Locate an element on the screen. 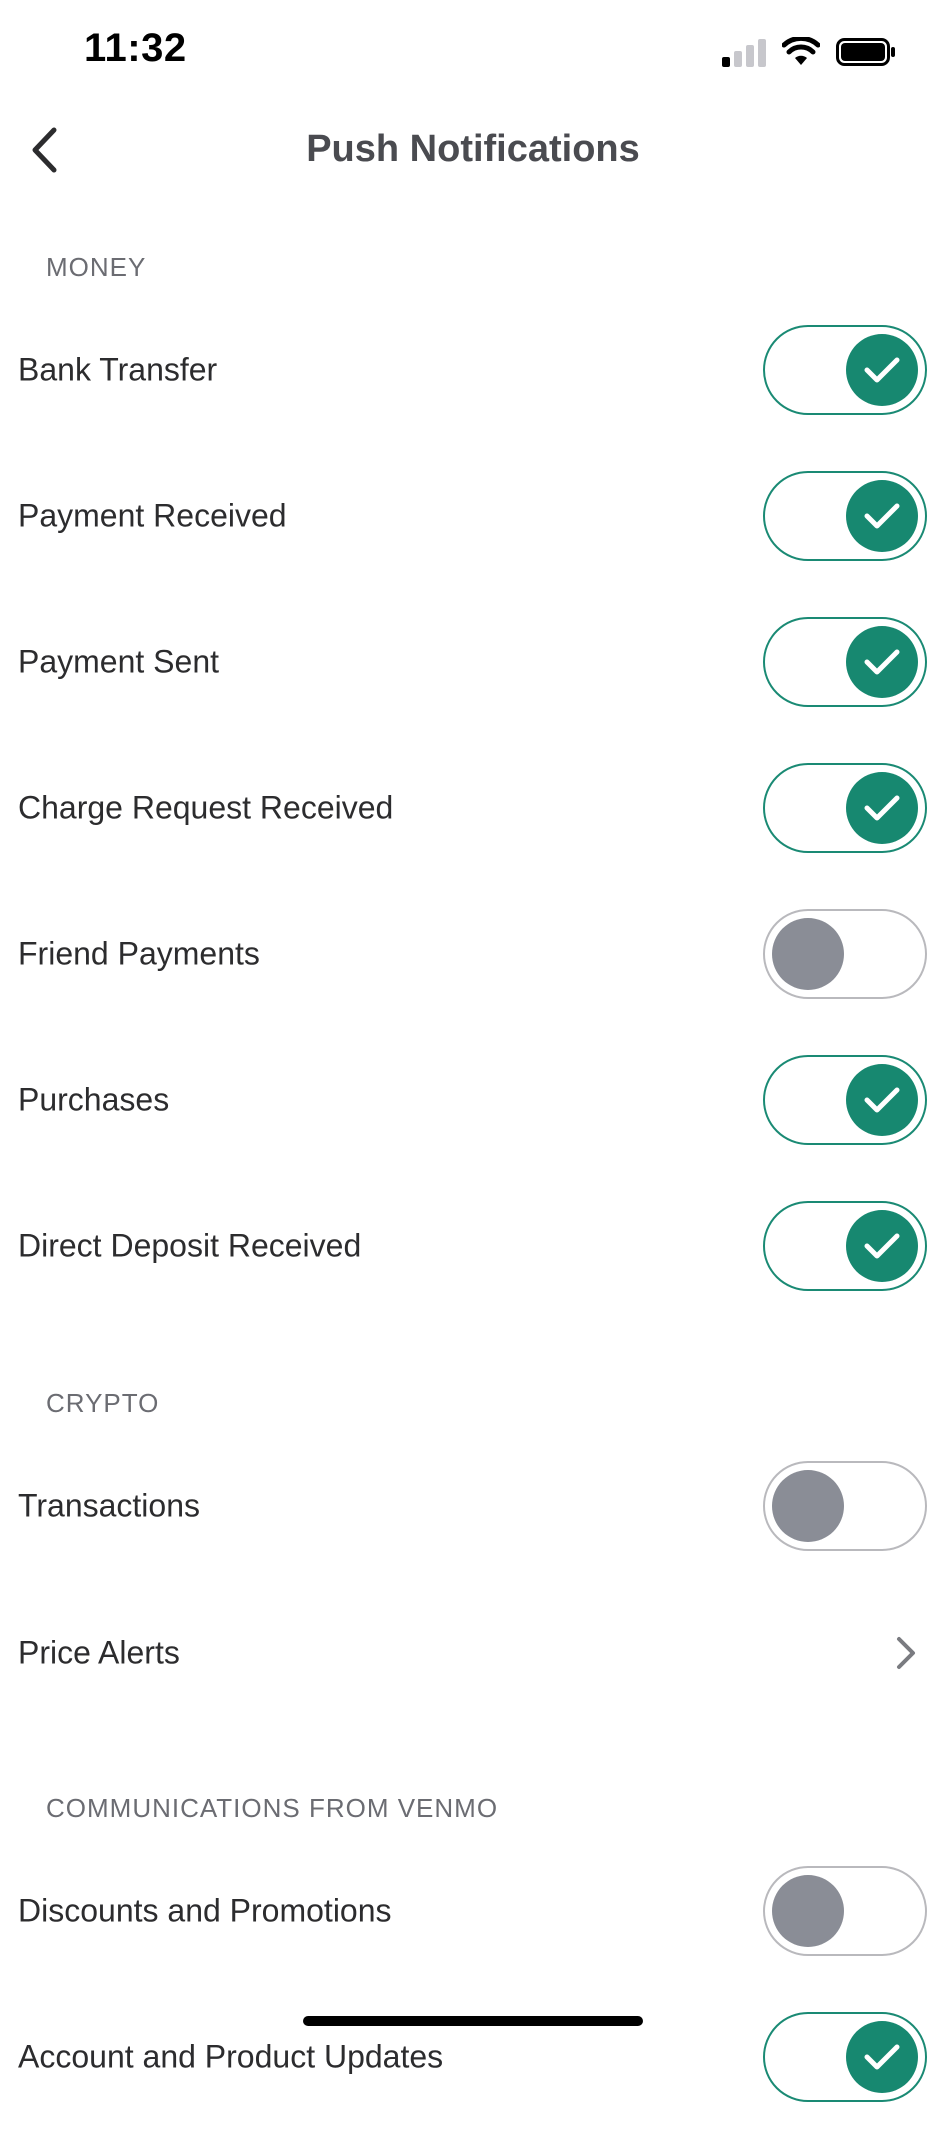 The width and height of the screenshot is (946, 2130). setting-row-direct-deposit-received: Direct Deposit Received is located at coordinates (473, 1246).